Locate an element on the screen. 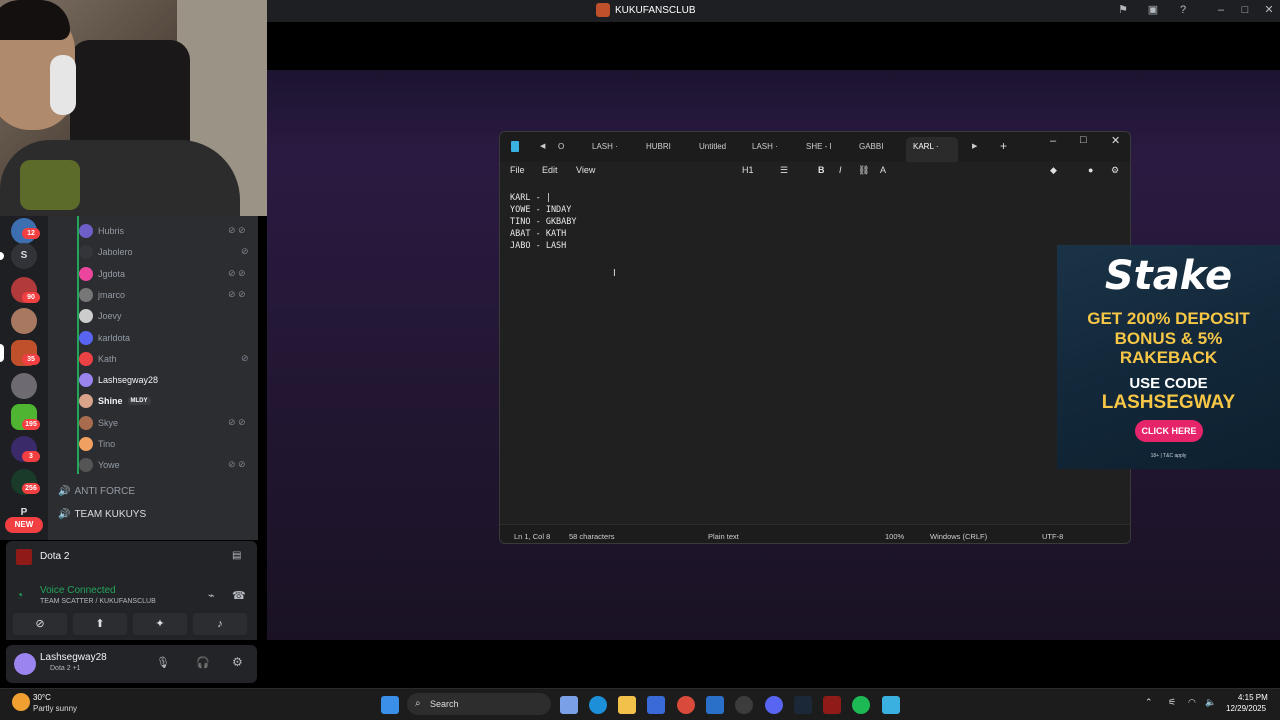 The height and width of the screenshot is (720, 1280). voice-member: Yowe is located at coordinates (99, 465).